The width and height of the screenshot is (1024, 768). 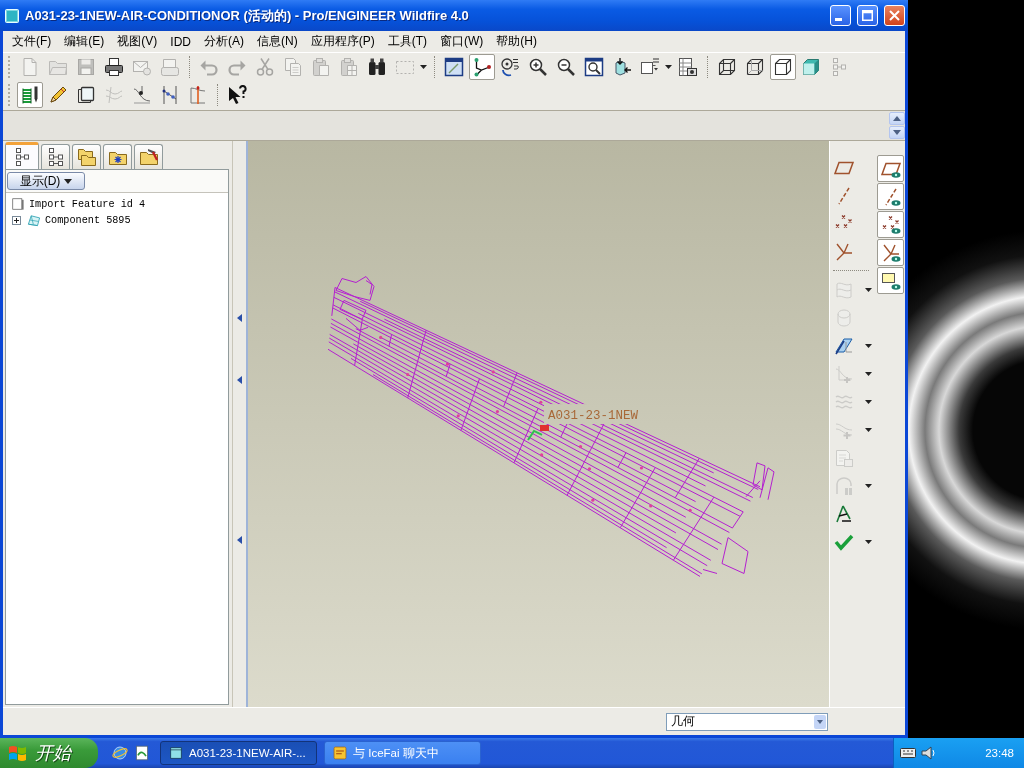 I want to click on menu-item: 文件(F), so click(x=32, y=41).